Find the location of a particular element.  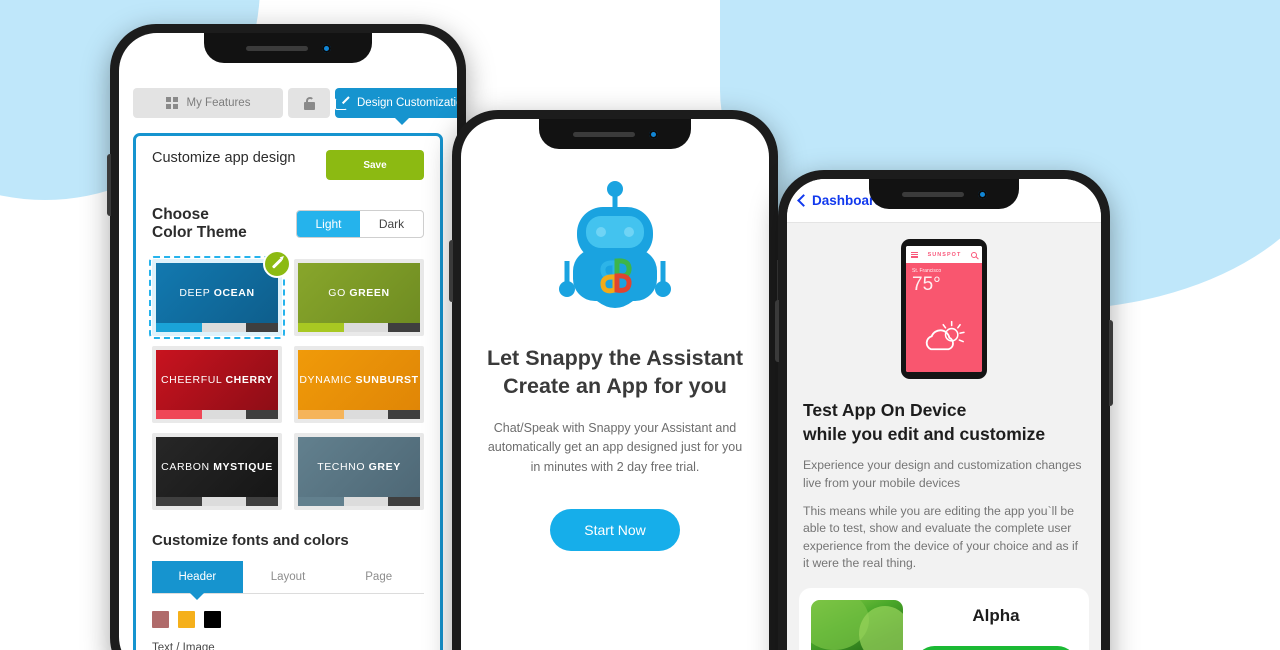

theme-card: DYNAMIC SUNBURST is located at coordinates (359, 384).